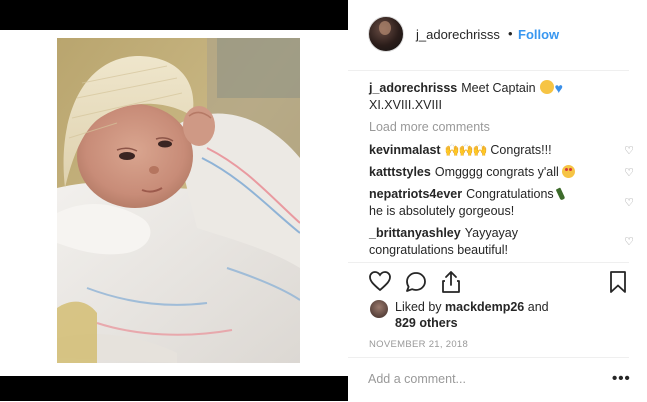  I want to click on likes-others-link: 829 others, so click(426, 323).